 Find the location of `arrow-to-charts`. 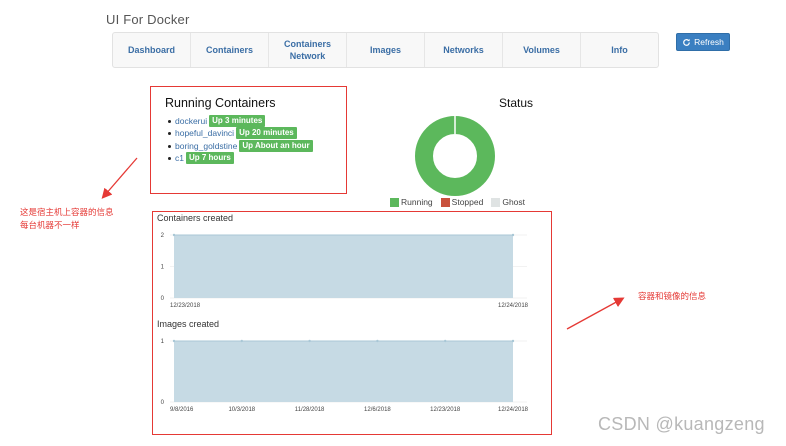

arrow-to-charts is located at coordinates (595, 313).